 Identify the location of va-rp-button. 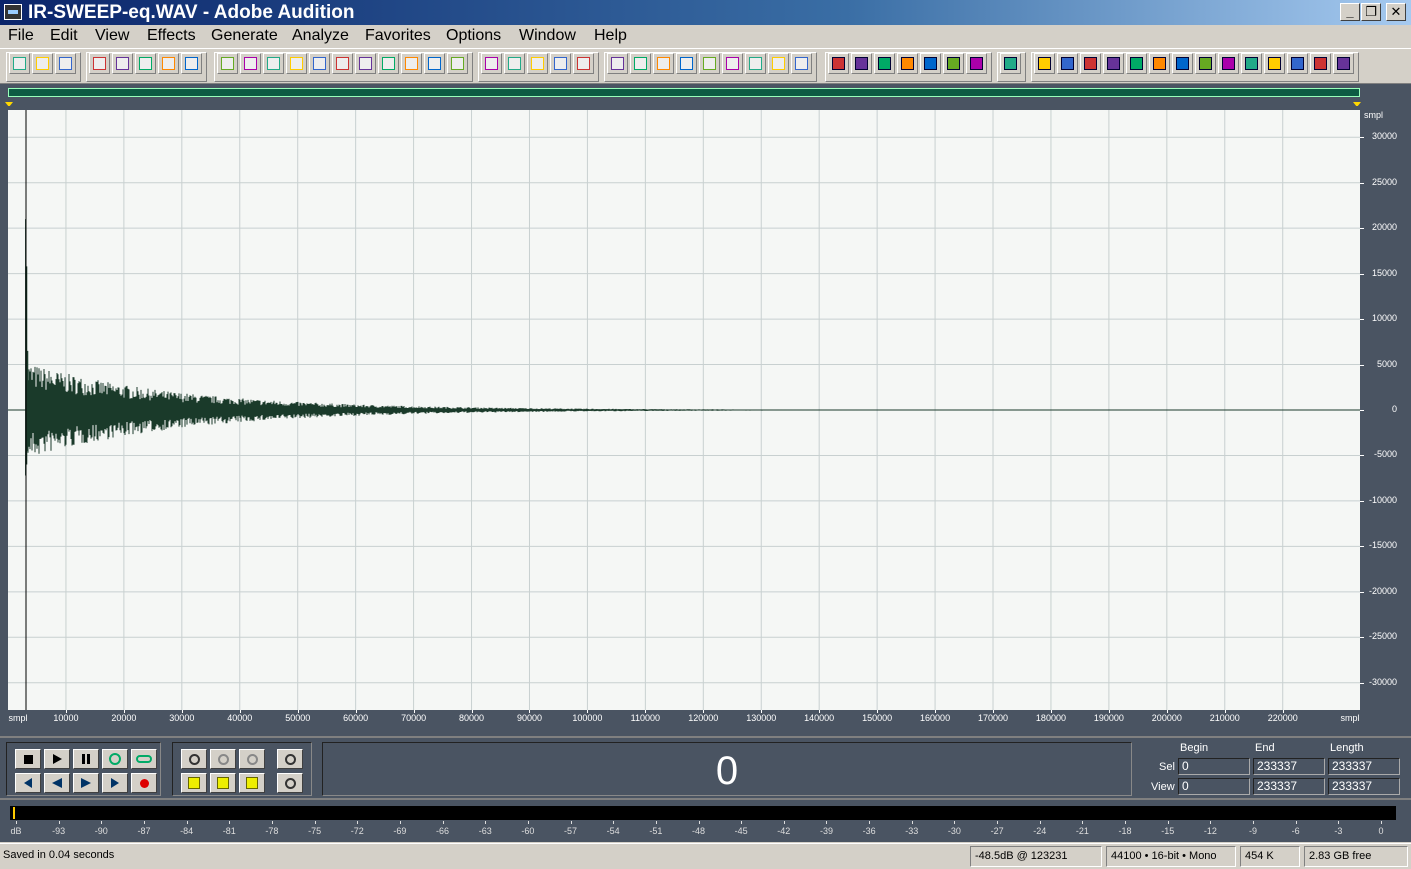
(1113, 63).